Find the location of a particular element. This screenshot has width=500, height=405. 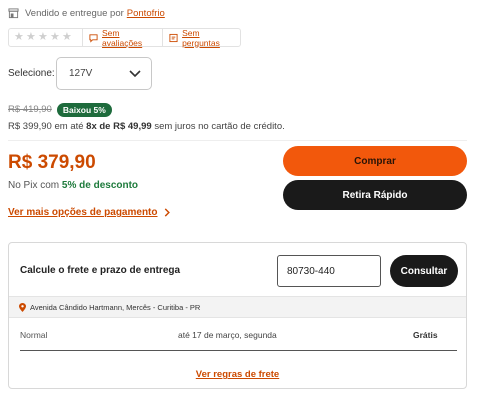

installments-suffix: sem juros no cartão de crédito. is located at coordinates (219, 126).